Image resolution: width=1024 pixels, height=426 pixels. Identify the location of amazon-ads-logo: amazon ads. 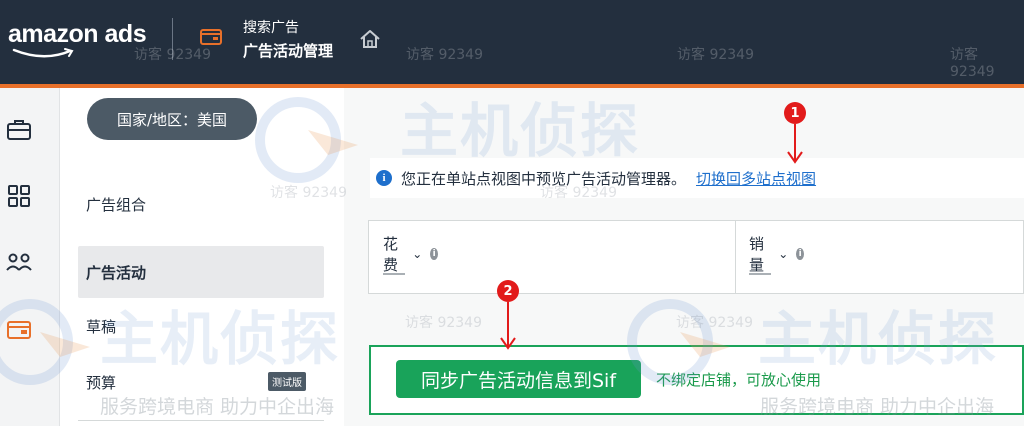
(77, 34).